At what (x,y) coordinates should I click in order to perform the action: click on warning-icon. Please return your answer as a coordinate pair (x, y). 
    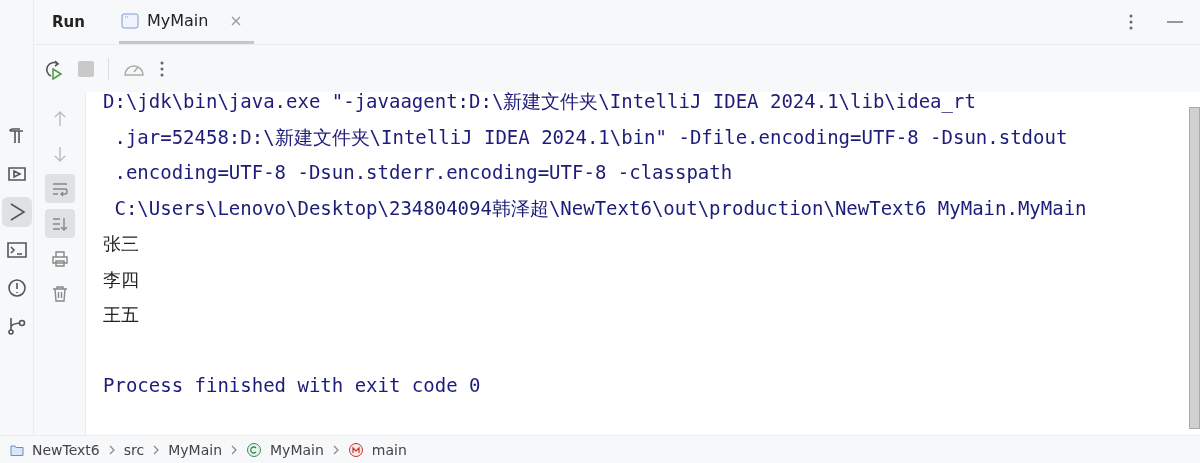
    Looking at the image, I should click on (16, 288).